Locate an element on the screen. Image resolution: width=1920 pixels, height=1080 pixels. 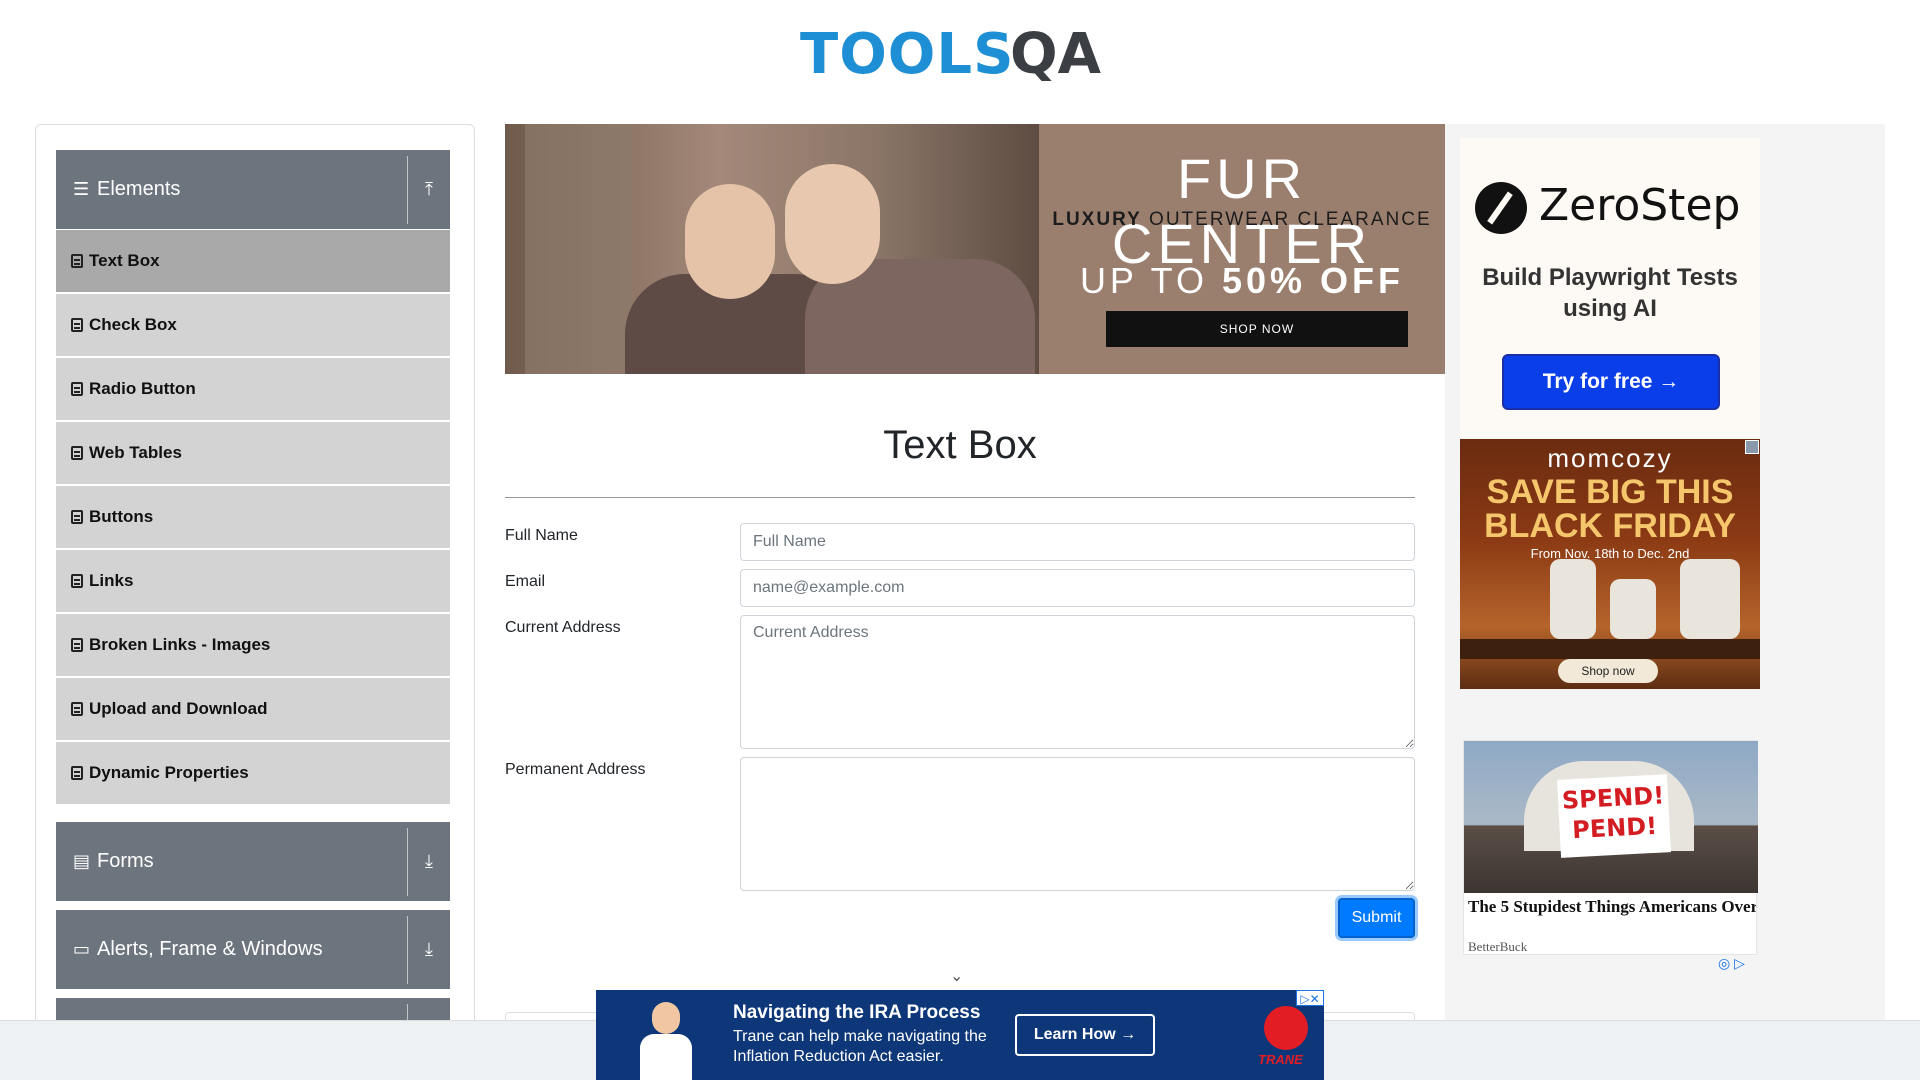
sidebar-item-label: Text Box is located at coordinates (124, 260).